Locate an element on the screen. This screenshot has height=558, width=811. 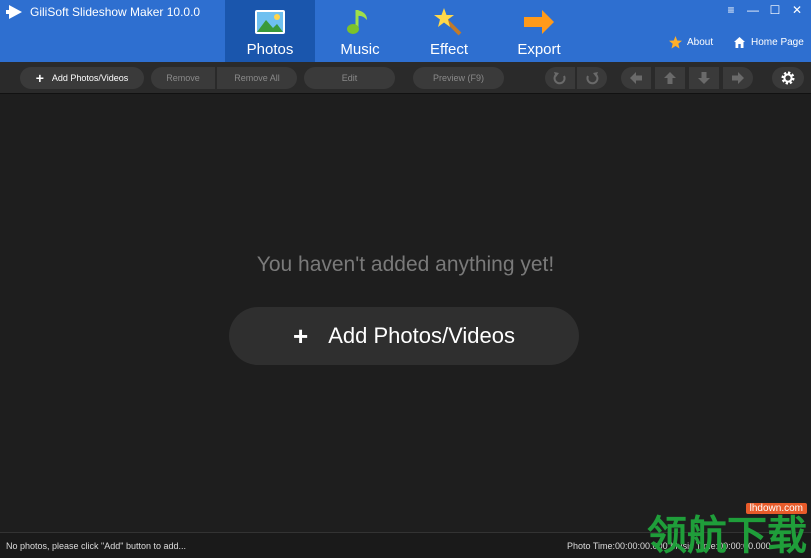
tab-photos: Photos is located at coordinates (270, 31).